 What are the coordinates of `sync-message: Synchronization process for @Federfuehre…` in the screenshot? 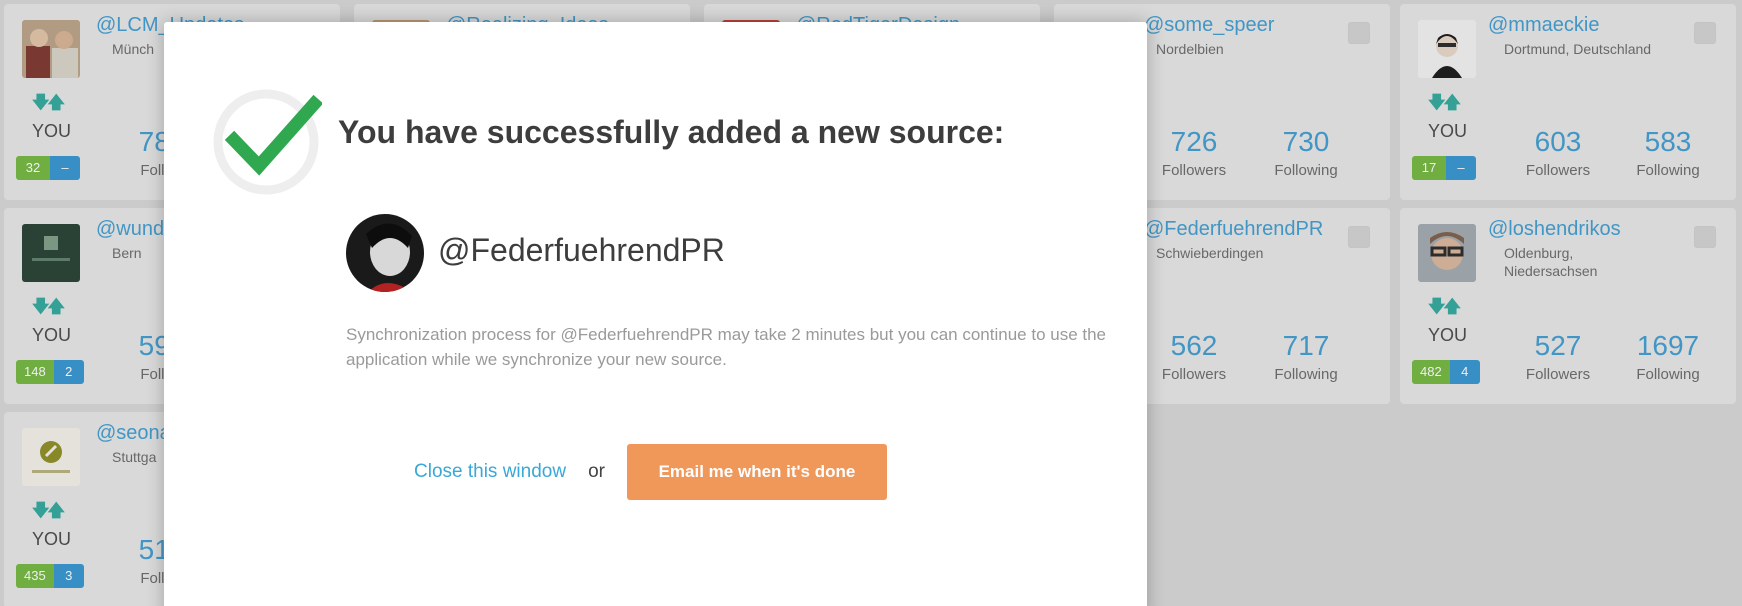 It's located at (726, 347).